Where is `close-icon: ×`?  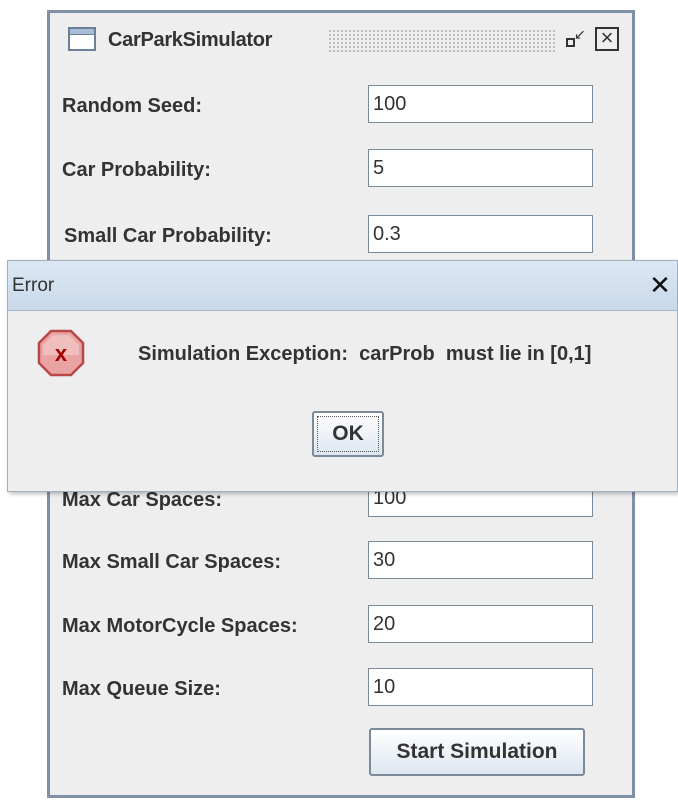
close-icon: × is located at coordinates (607, 39).